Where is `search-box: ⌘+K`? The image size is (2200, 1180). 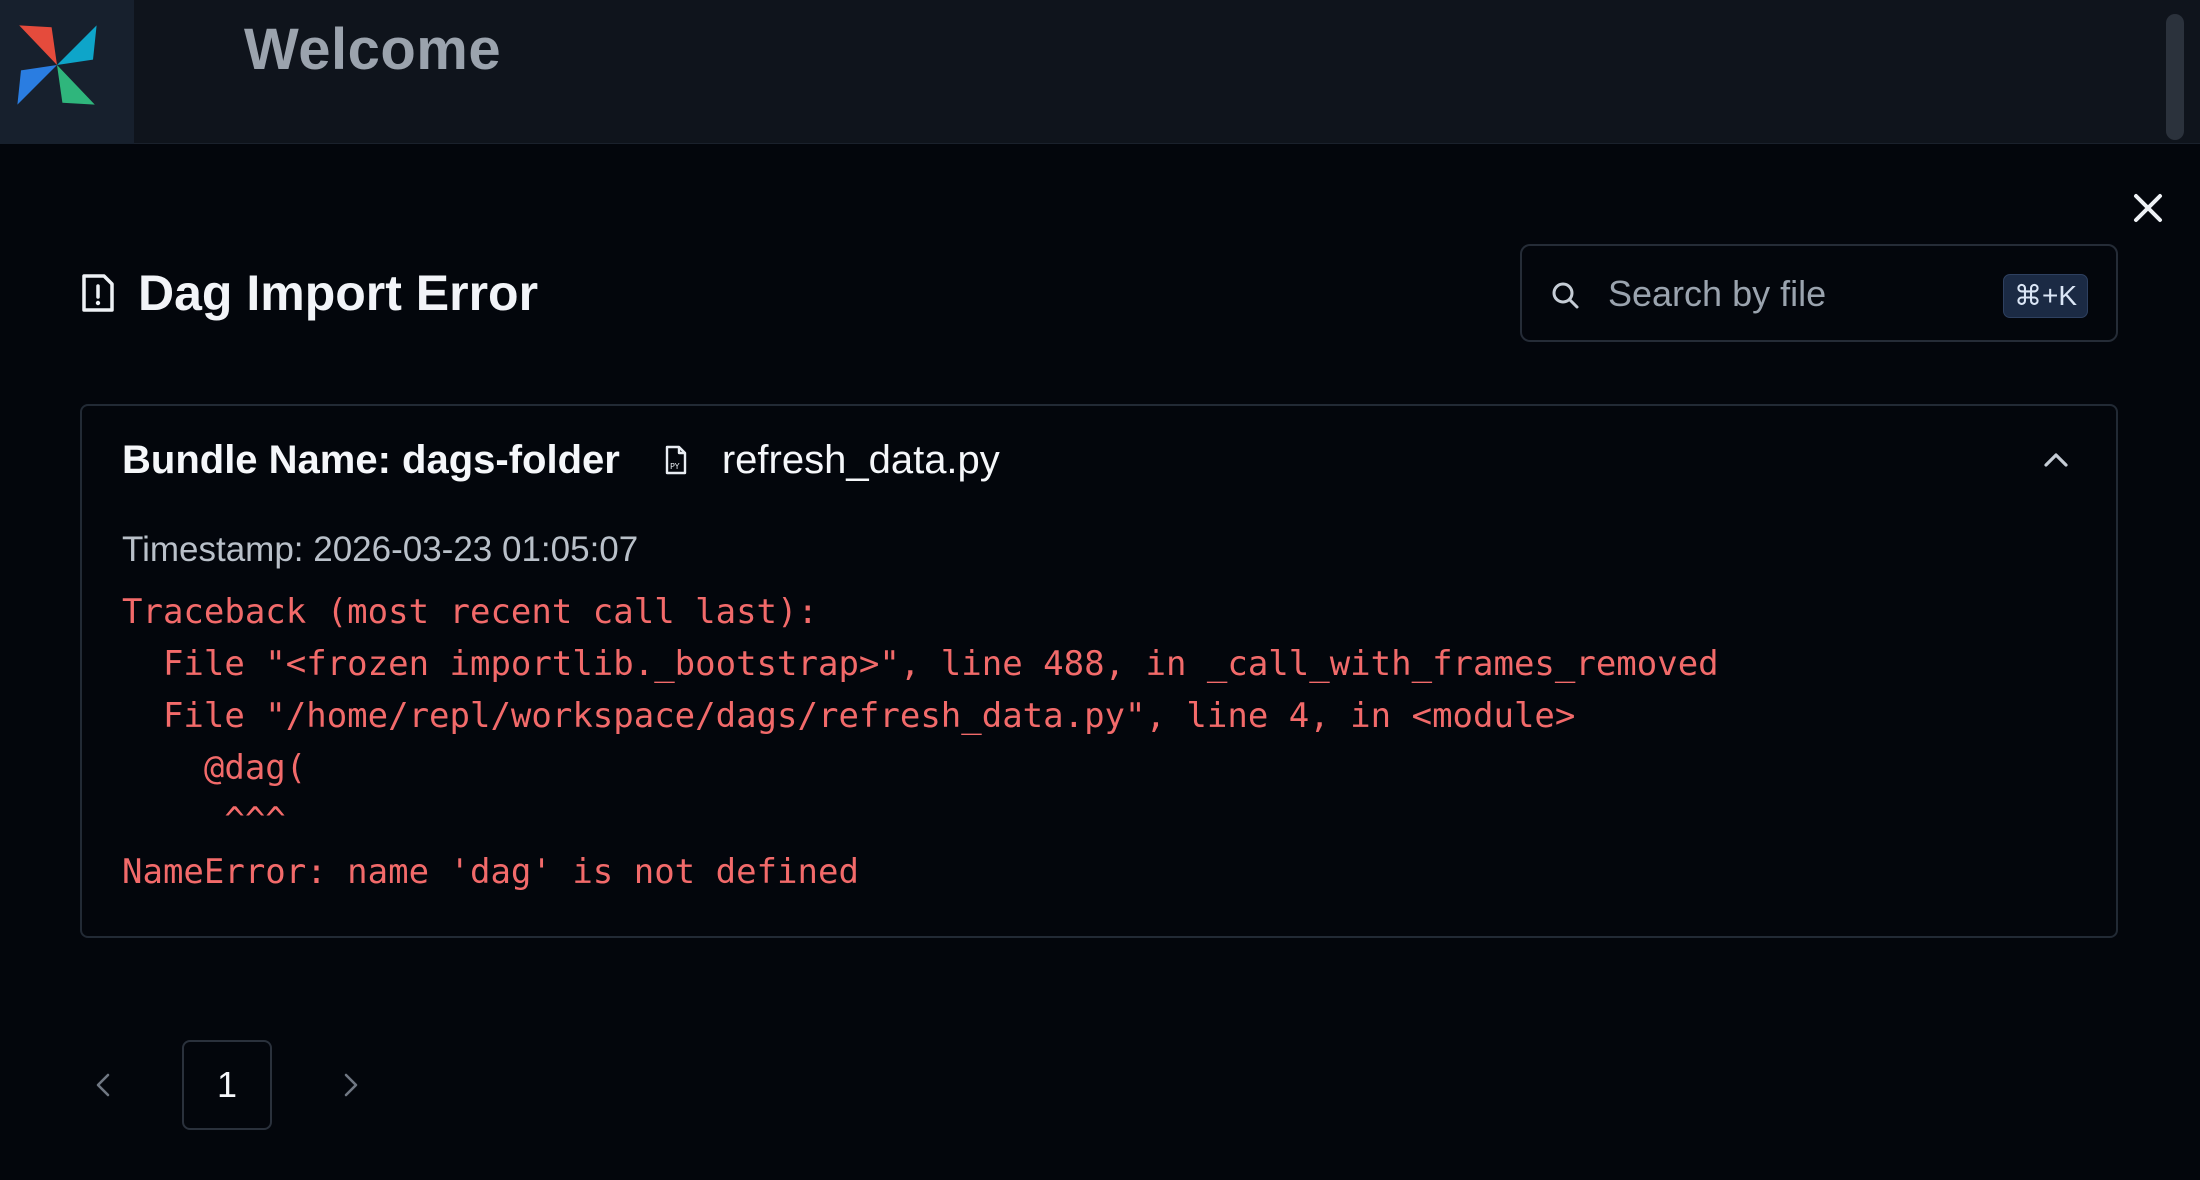
search-box: ⌘+K is located at coordinates (1819, 293).